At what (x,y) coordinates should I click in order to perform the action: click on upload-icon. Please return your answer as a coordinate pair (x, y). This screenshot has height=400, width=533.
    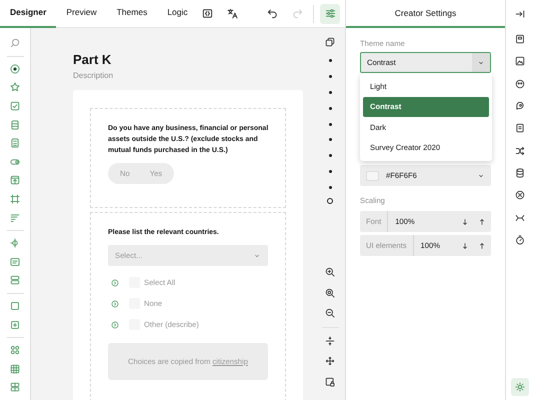
    Looking at the image, I should click on (15, 180).